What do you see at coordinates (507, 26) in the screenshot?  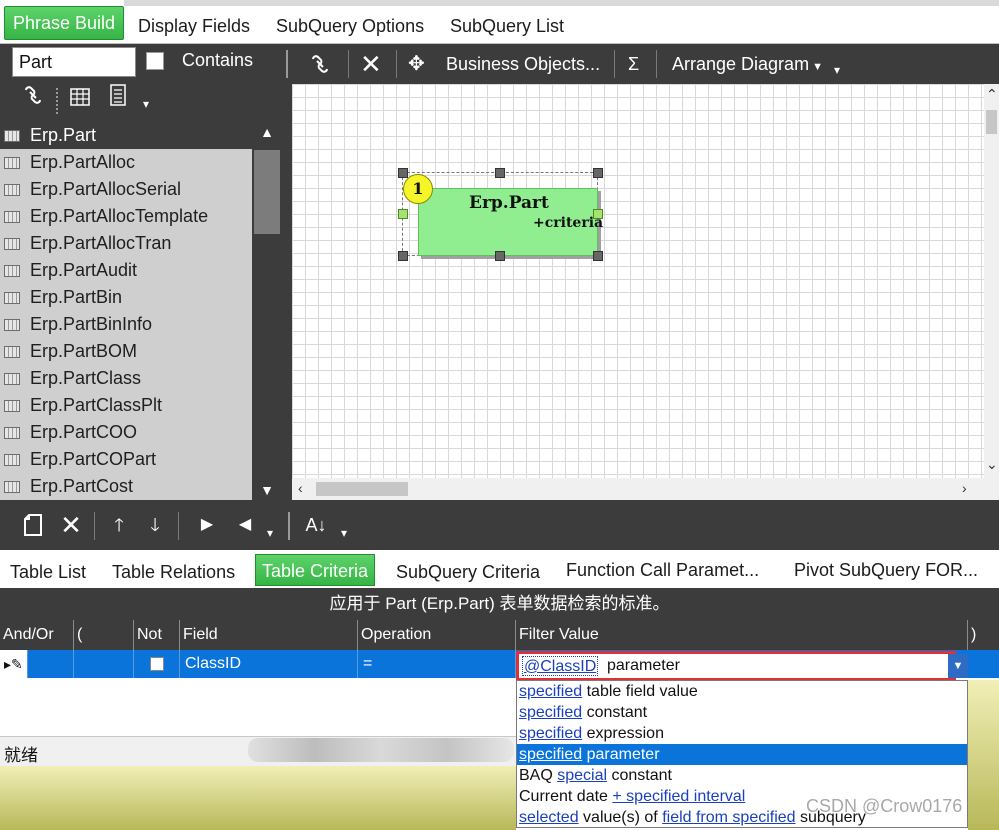 I see `tab-subquery-list: SubQuery List` at bounding box center [507, 26].